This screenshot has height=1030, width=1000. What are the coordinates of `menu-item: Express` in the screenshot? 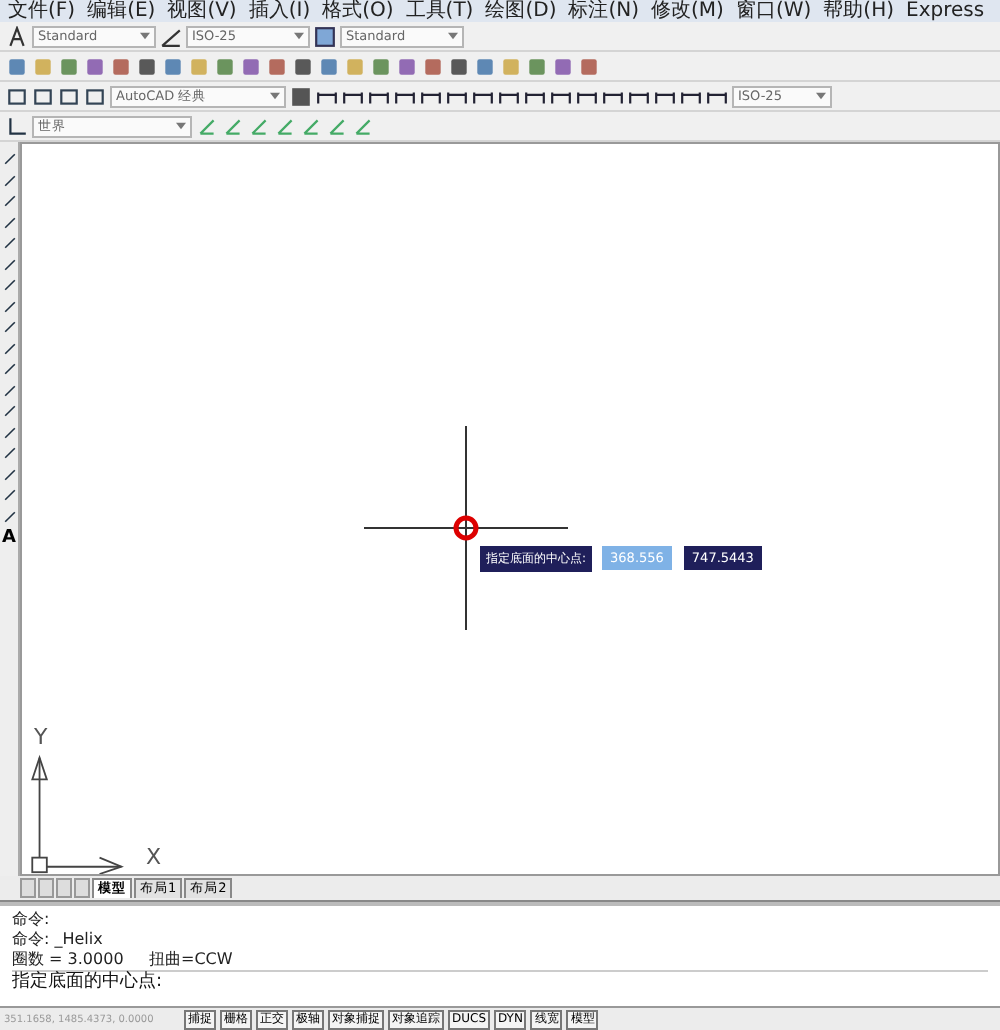 It's located at (945, 11).